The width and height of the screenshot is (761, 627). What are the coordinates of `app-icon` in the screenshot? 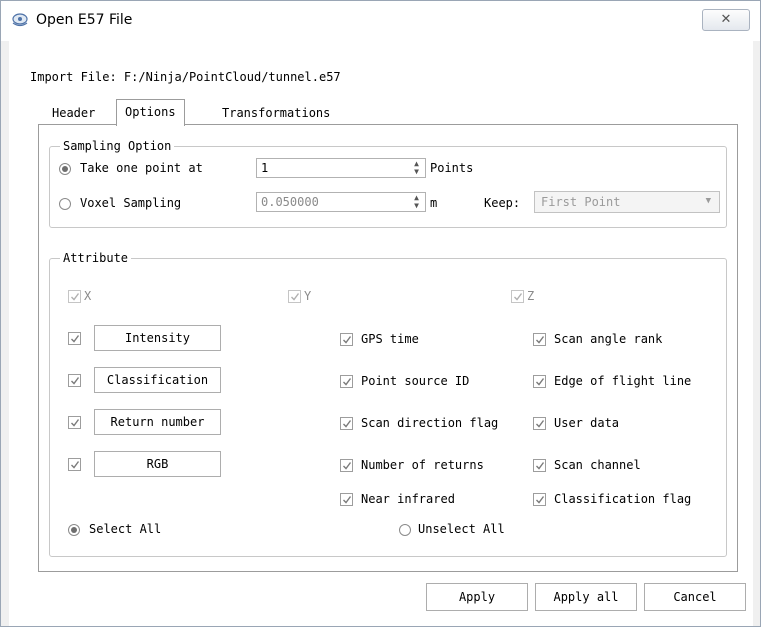 It's located at (20, 21).